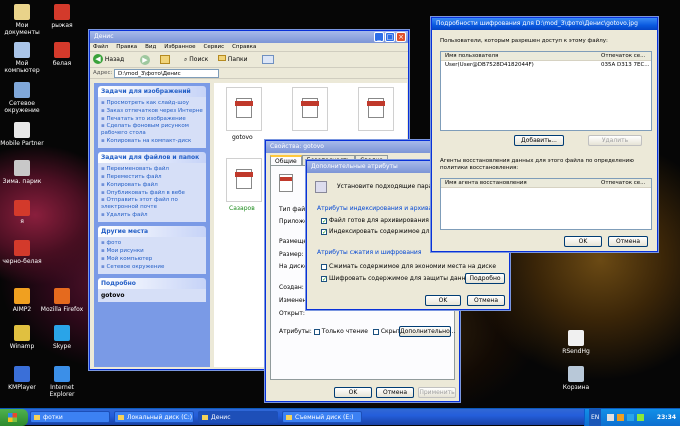 This screenshot has height=426, width=680. What do you see at coordinates (486, 183) in the screenshot?
I see `col-agent-name: Имя агента восстановления` at bounding box center [486, 183].